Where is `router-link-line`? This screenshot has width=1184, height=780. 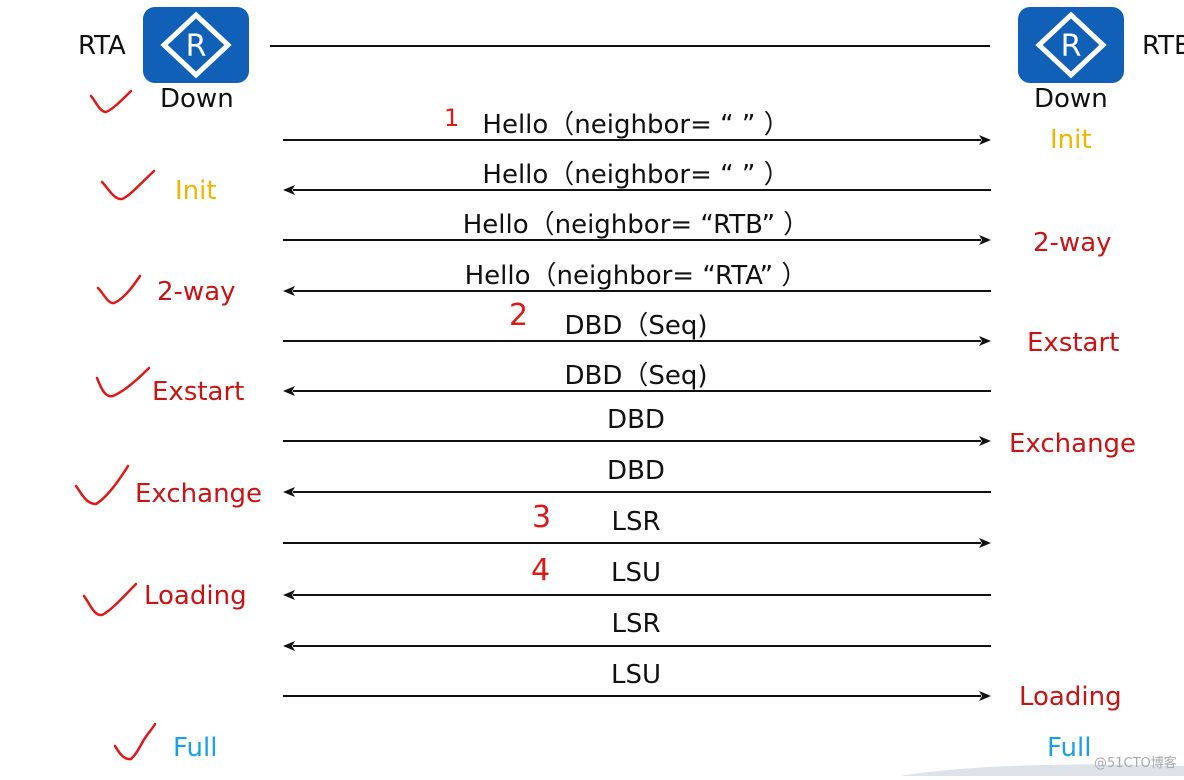 router-link-line is located at coordinates (630, 46).